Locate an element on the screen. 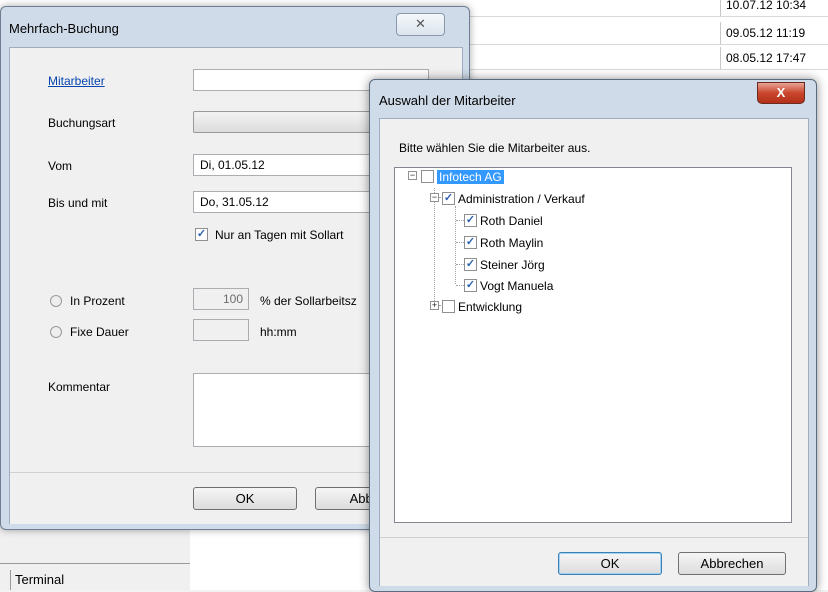 The image size is (828, 592). close-button: X is located at coordinates (781, 93).